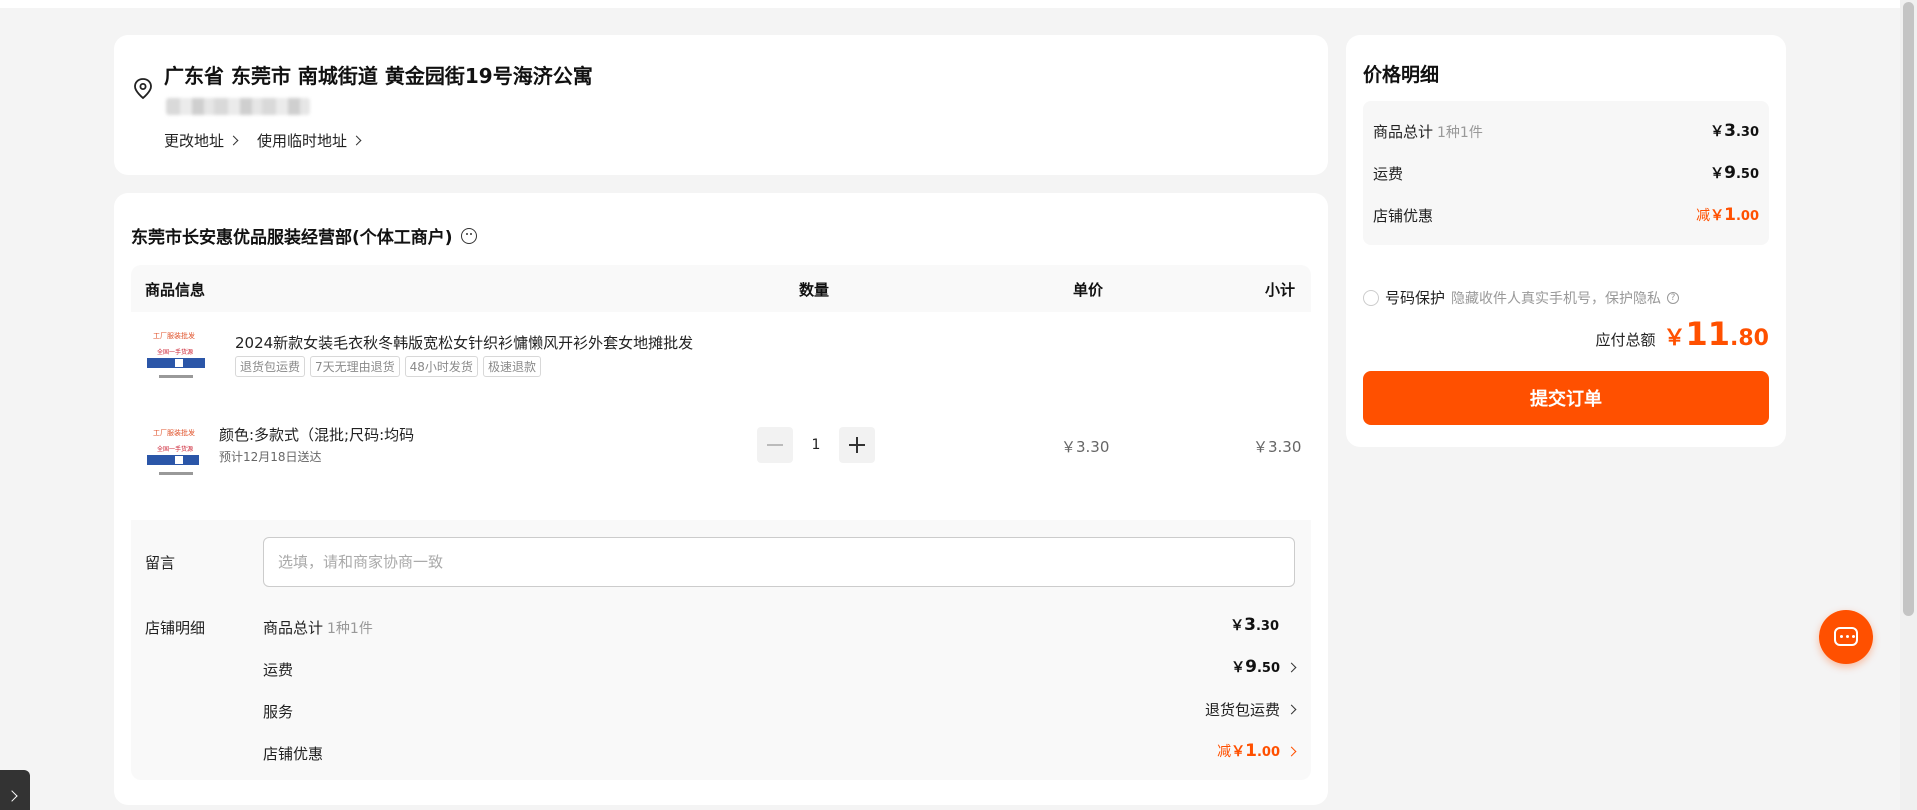 The height and width of the screenshot is (810, 1917). Describe the element at coordinates (143, 89) in the screenshot. I see `location-pin-icon` at that location.